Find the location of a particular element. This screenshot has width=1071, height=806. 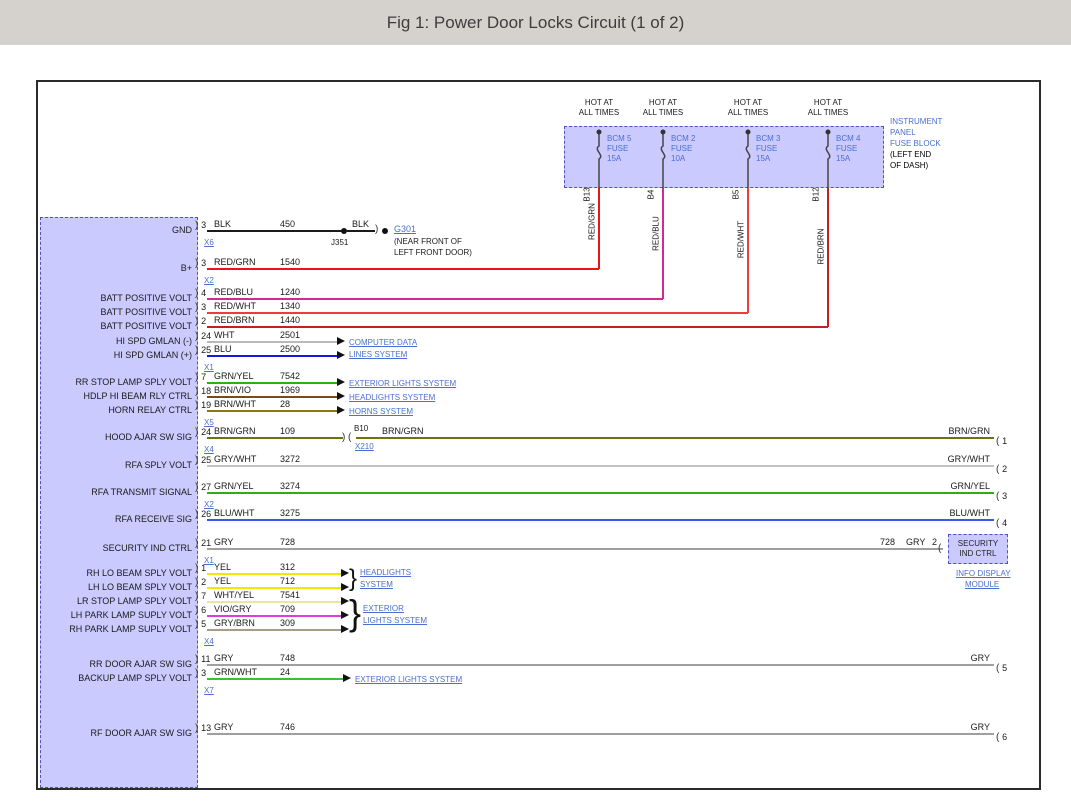

right-pin-number: 5 is located at coordinates (1001, 668).